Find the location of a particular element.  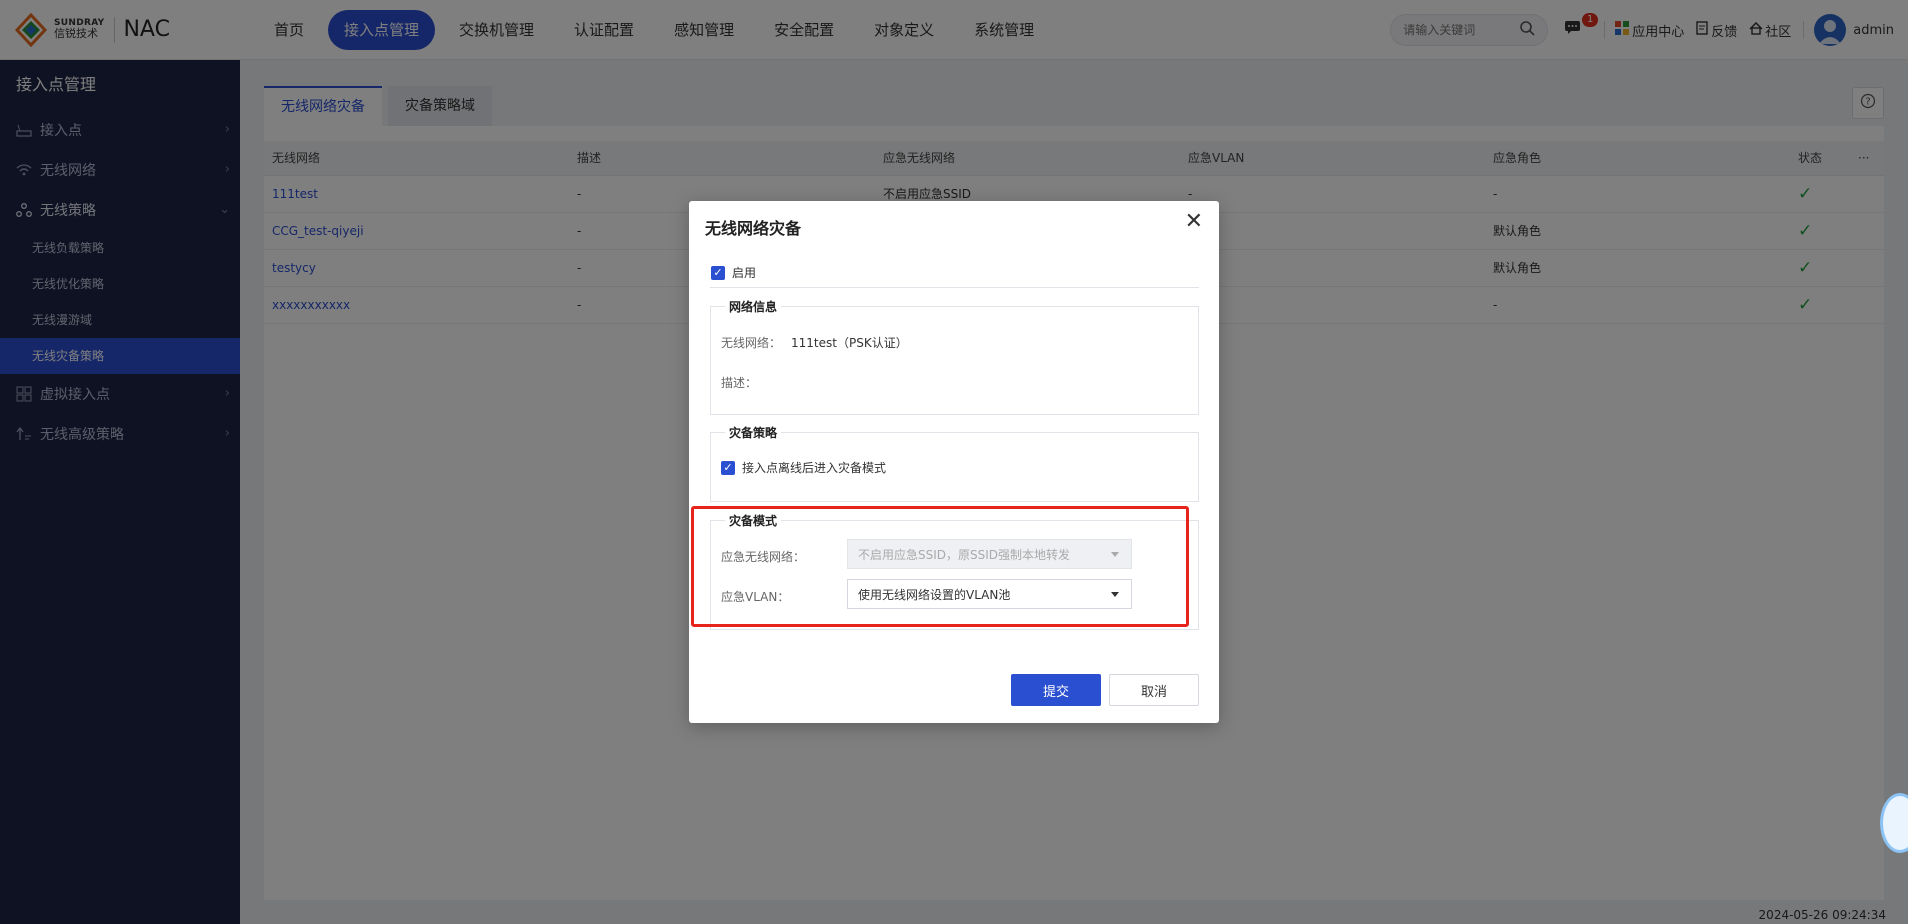

enable-label: 启用 is located at coordinates (744, 273).